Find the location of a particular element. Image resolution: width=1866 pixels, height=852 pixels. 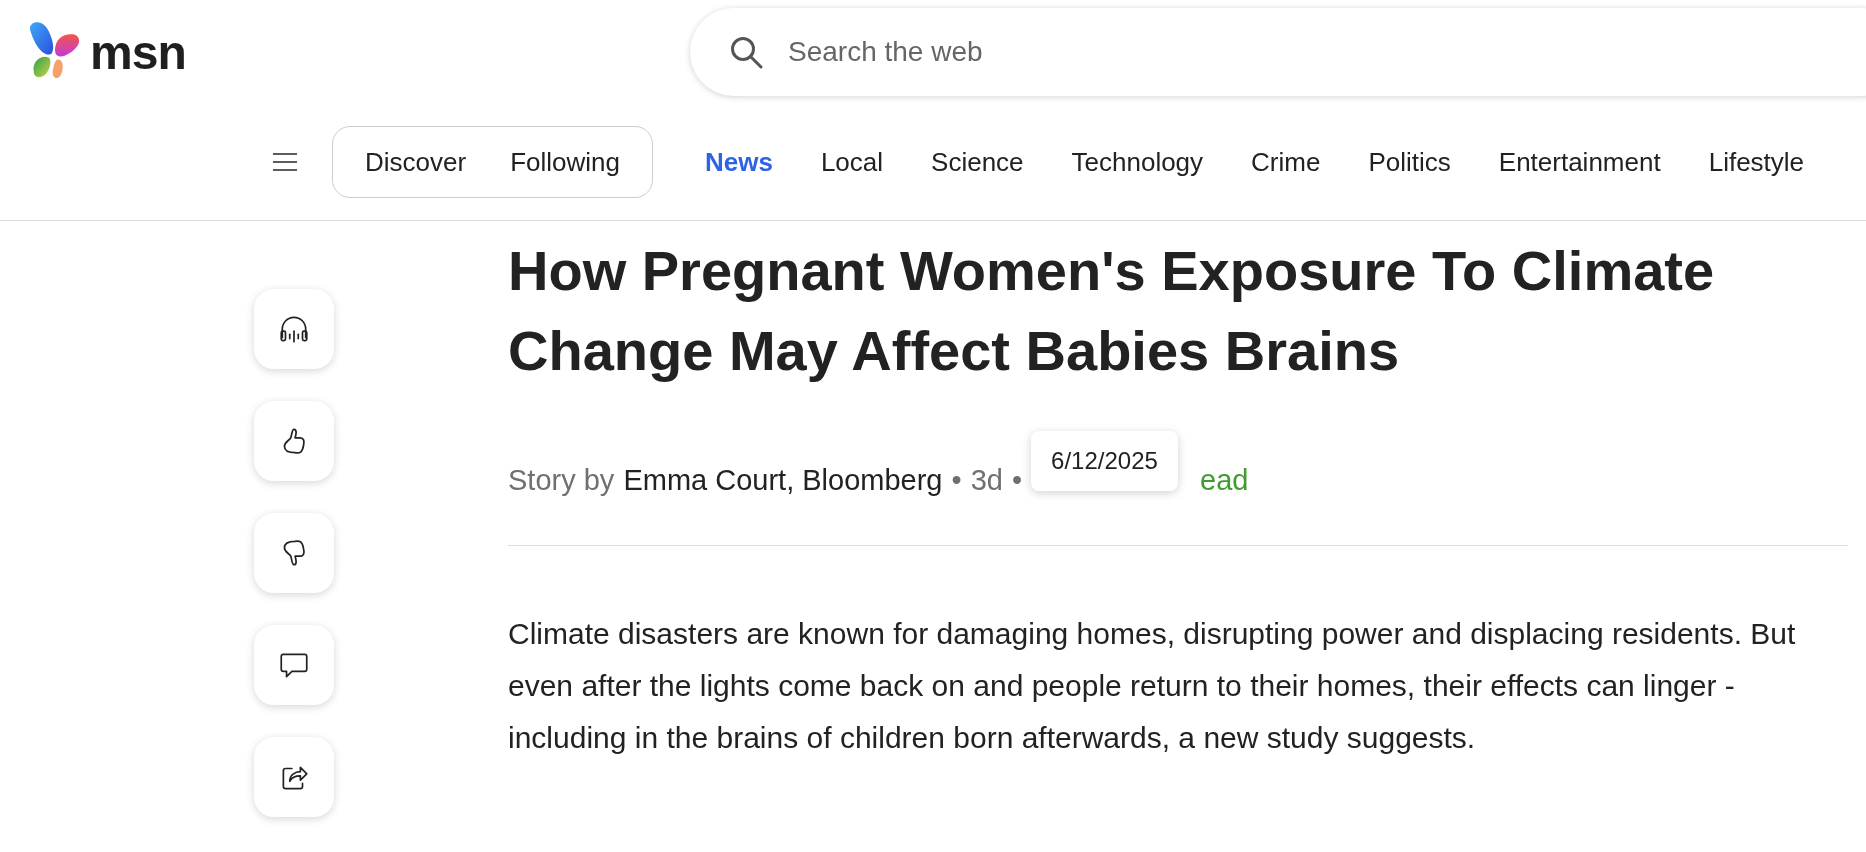

category-tab: Crime is located at coordinates (1286, 162).